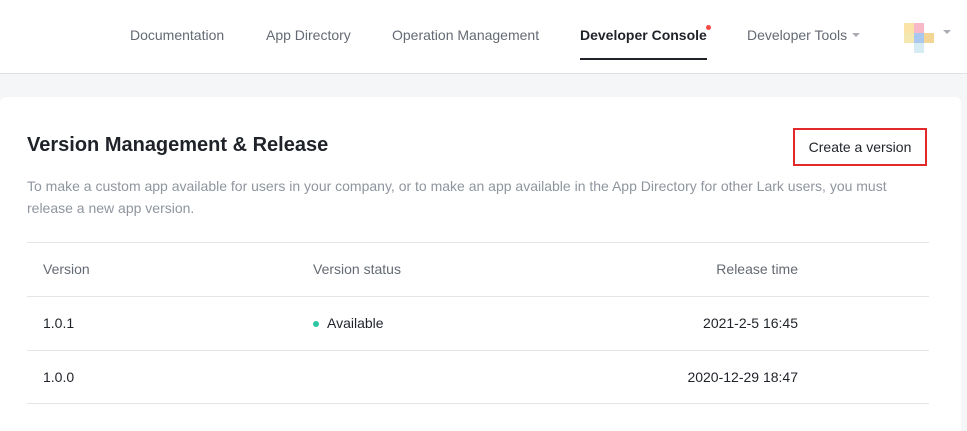 This screenshot has width=967, height=431. Describe the element at coordinates (357, 269) in the screenshot. I see `header-status: Version status` at that location.